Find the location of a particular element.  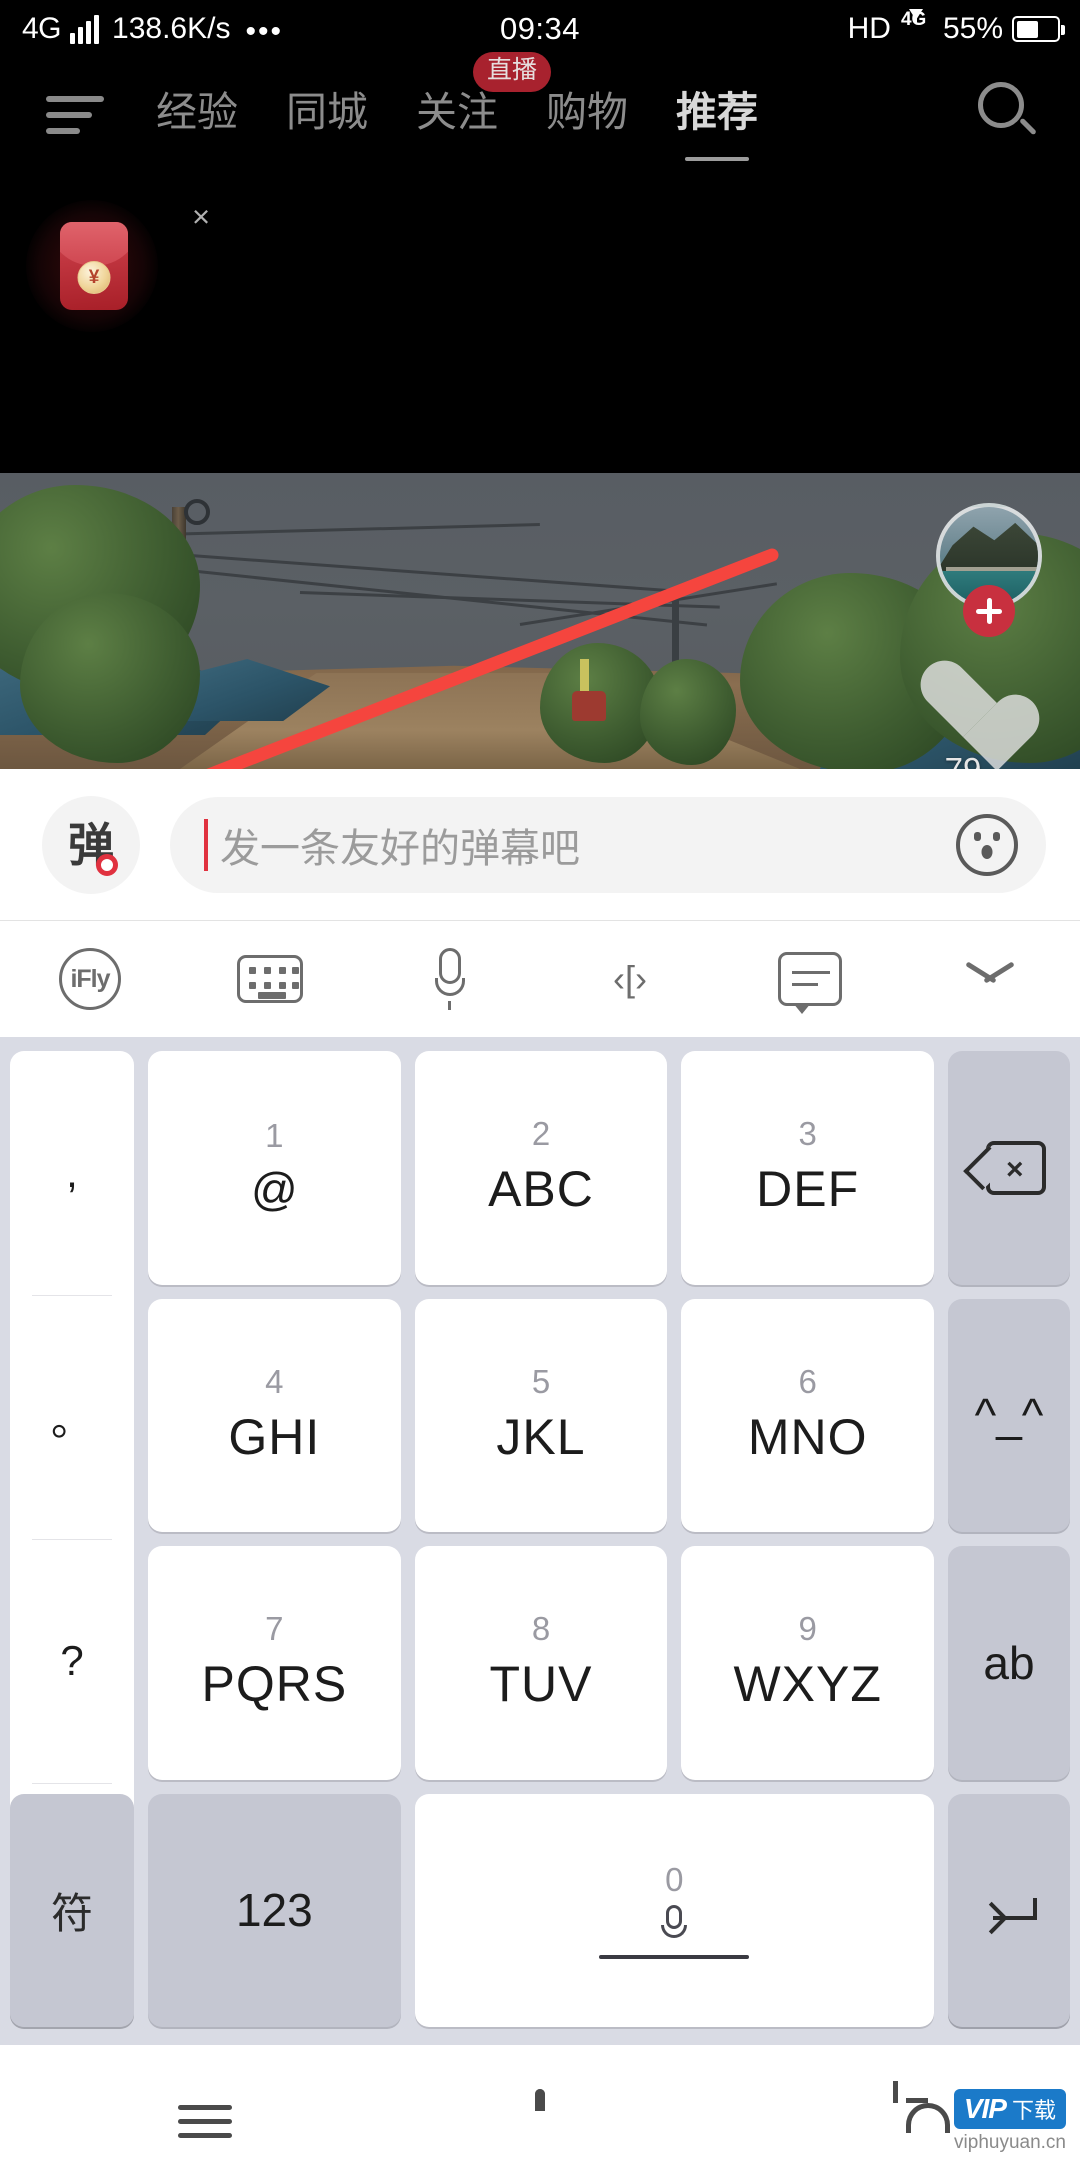

key-numeric: 123 is located at coordinates (274, 1910).